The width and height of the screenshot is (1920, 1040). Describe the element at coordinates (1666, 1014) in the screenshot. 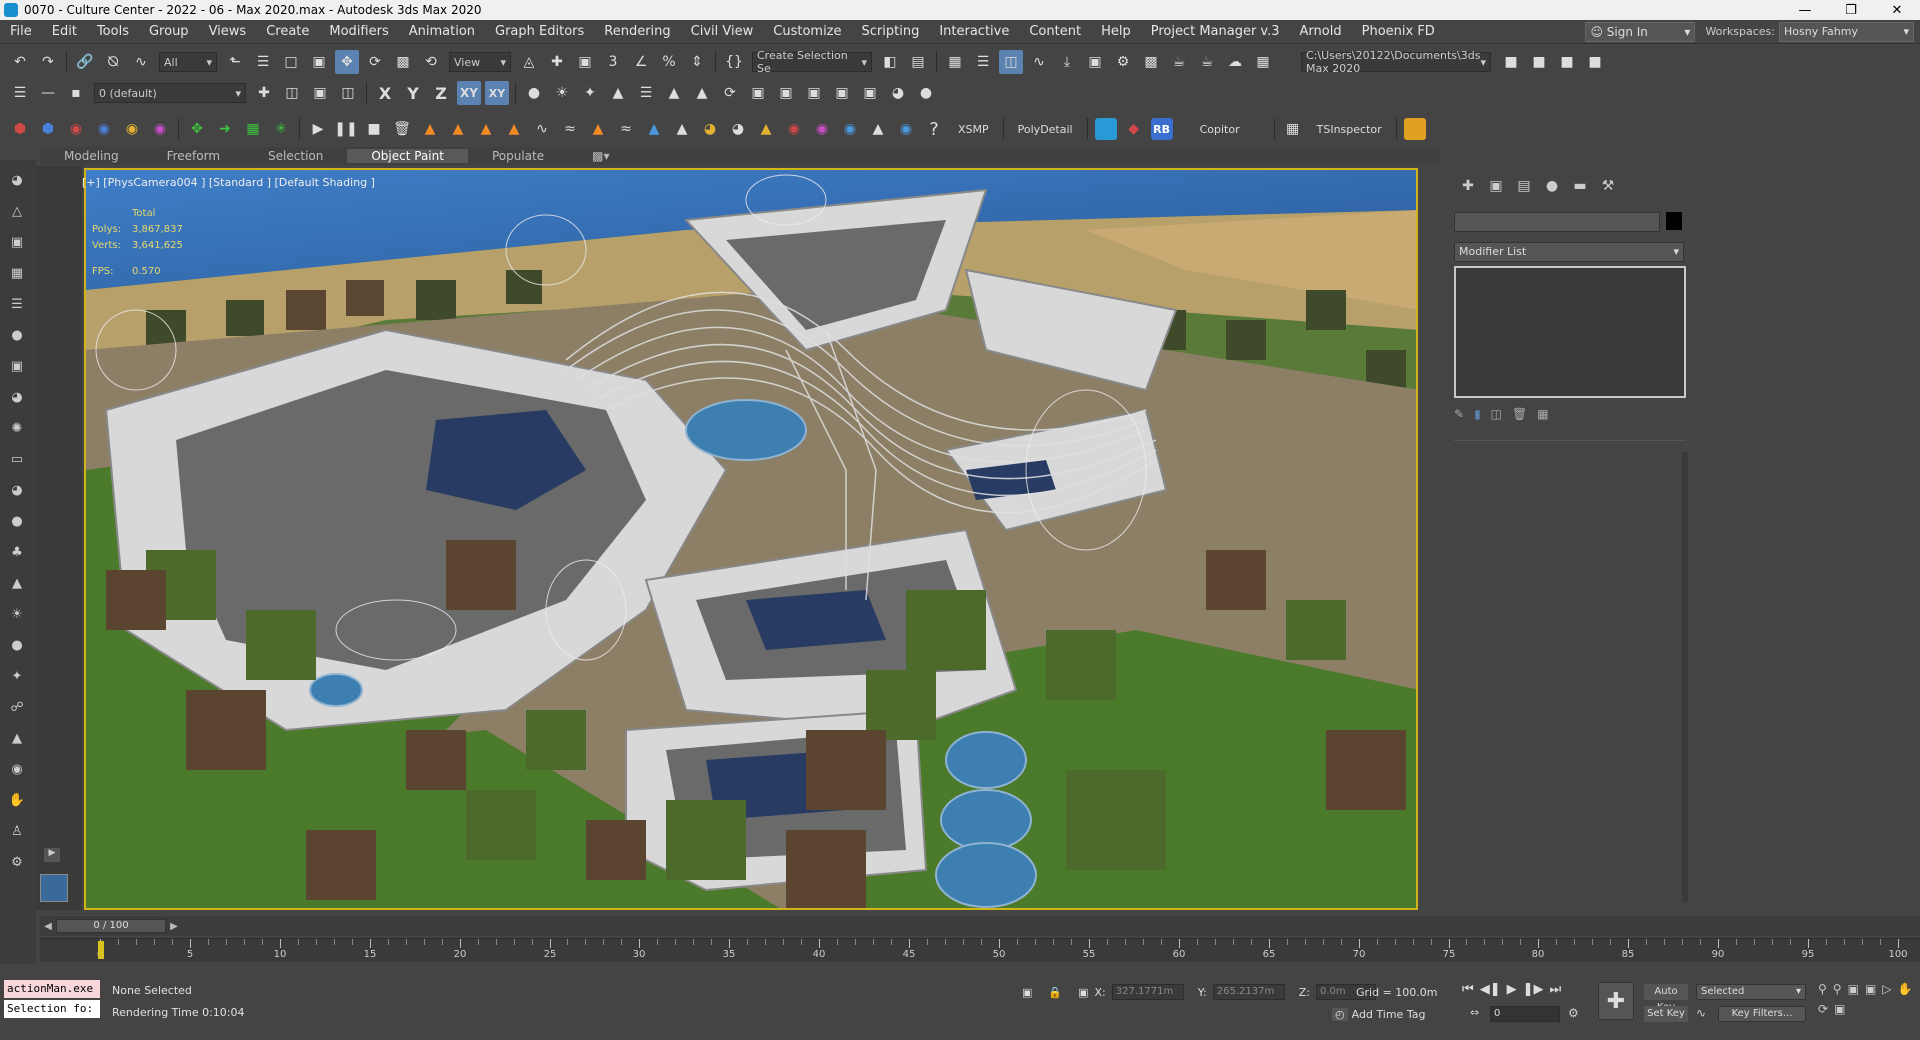

I see `set-key-button: Set Key` at that location.